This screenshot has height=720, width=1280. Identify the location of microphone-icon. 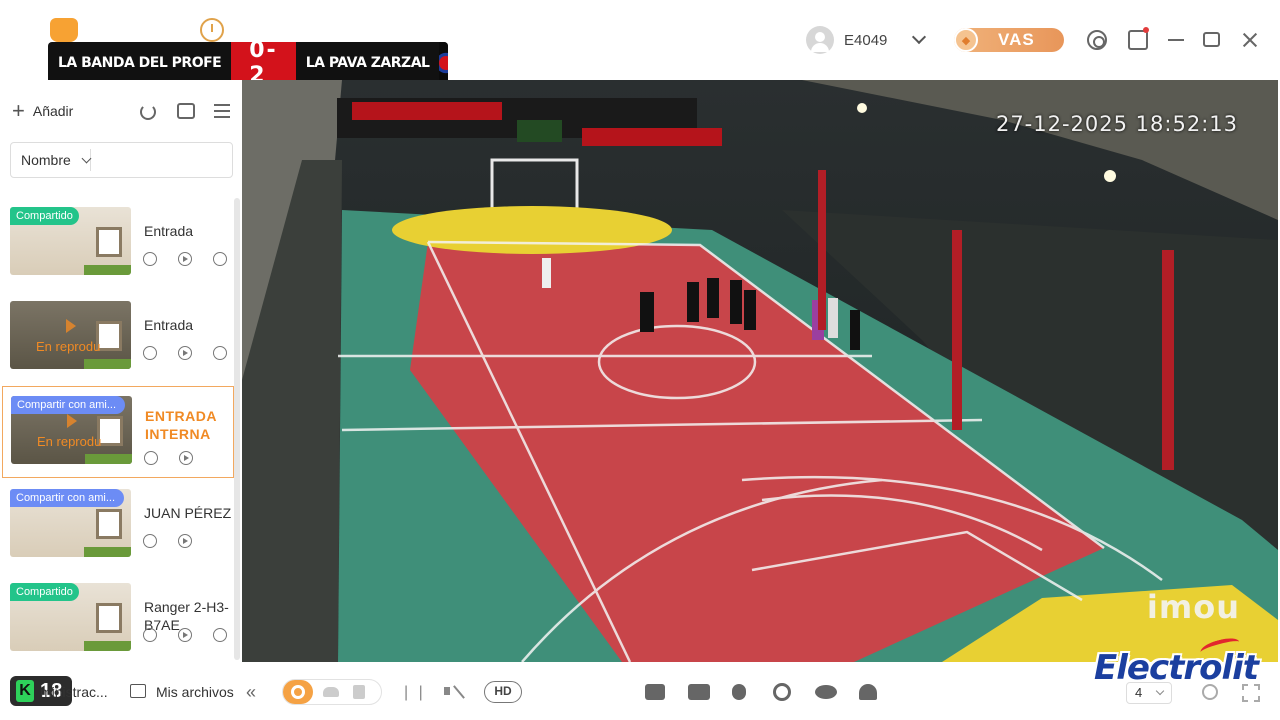
(739, 692).